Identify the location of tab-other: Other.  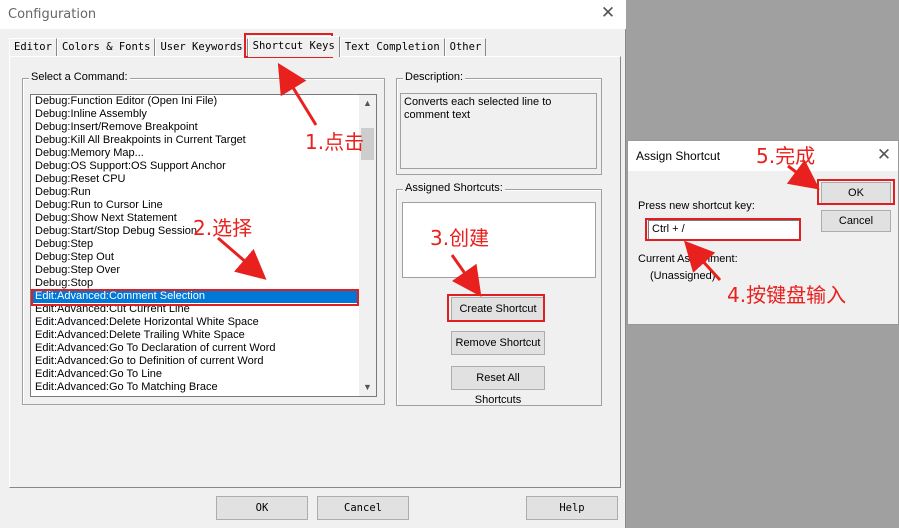
(465, 47).